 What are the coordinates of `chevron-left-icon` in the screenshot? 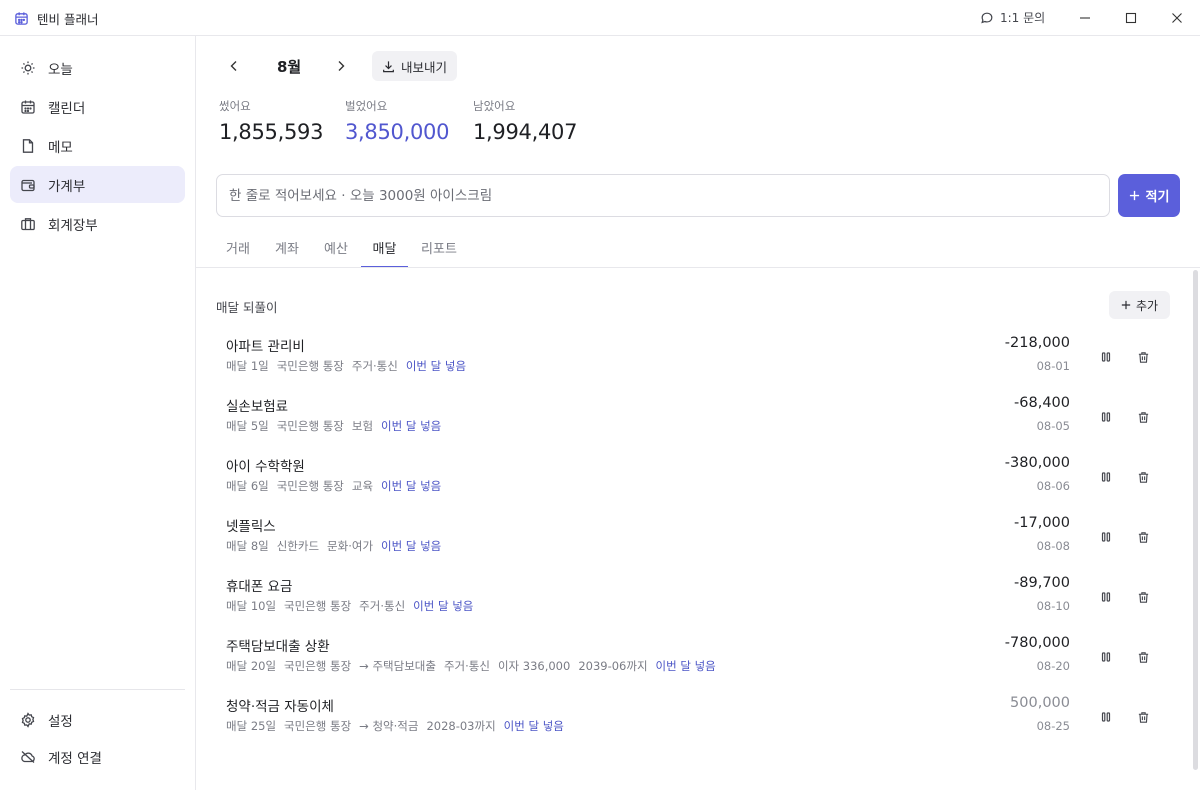 It's located at (234, 66).